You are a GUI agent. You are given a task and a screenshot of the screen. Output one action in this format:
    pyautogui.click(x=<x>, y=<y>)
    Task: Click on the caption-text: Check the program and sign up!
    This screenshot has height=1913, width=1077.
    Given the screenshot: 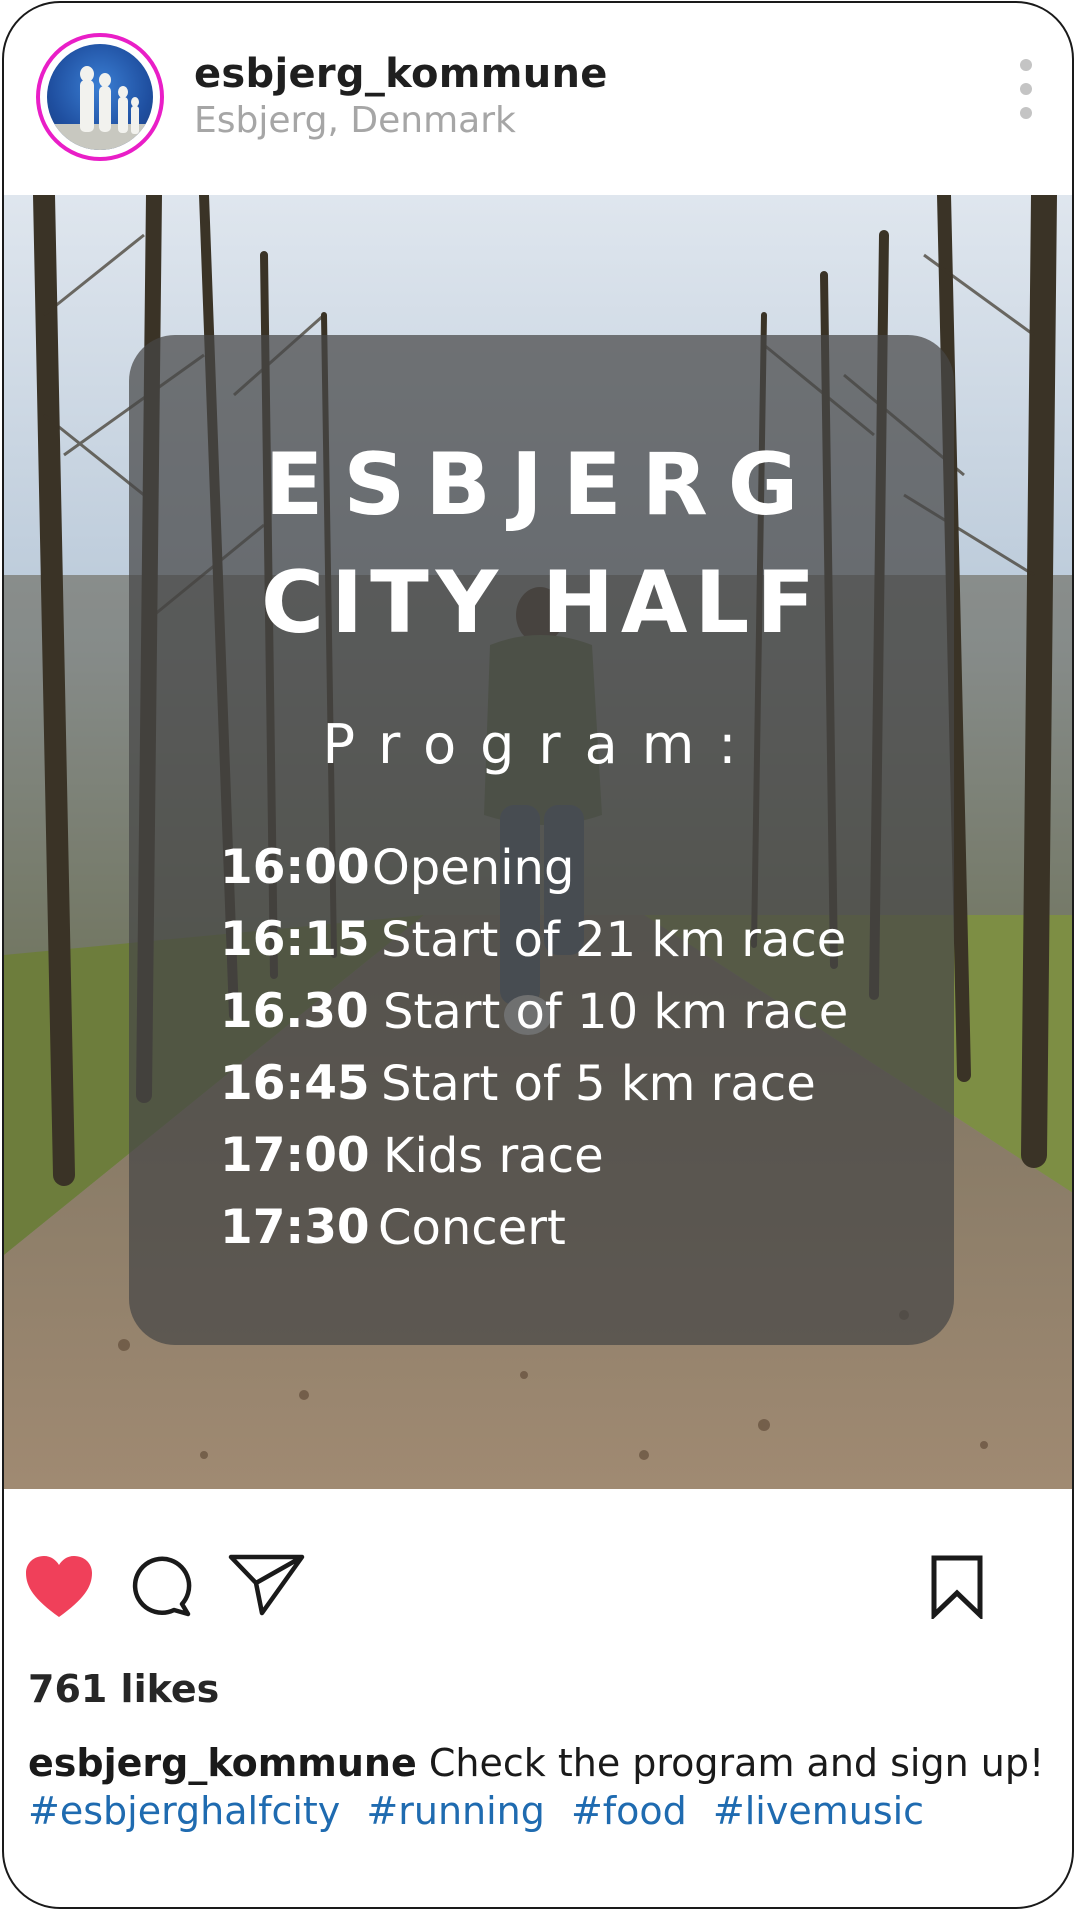 What is the action you would take?
    pyautogui.click(x=736, y=1763)
    